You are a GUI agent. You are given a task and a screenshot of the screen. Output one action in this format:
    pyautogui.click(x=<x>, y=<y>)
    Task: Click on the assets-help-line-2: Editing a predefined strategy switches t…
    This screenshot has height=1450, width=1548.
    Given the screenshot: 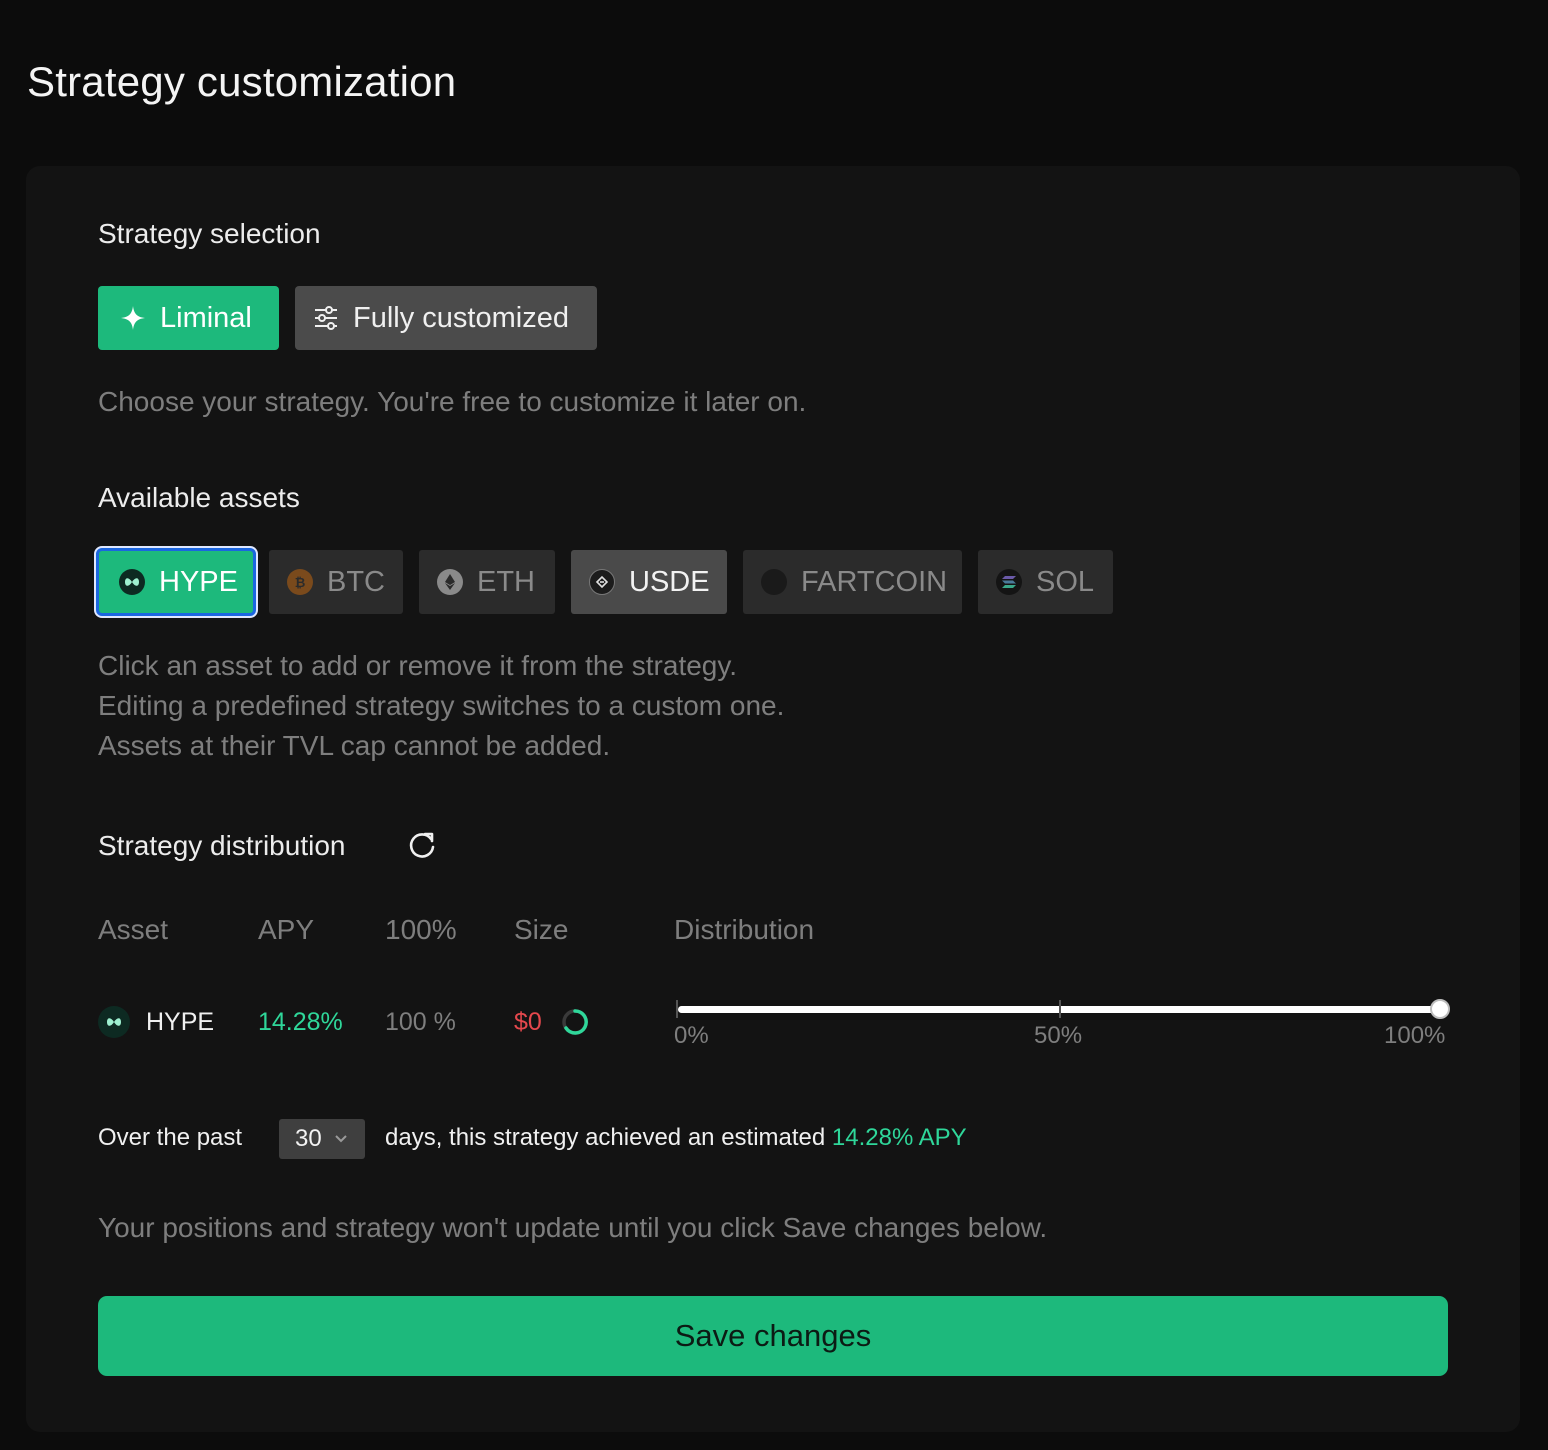 What is the action you would take?
    pyautogui.click(x=441, y=705)
    